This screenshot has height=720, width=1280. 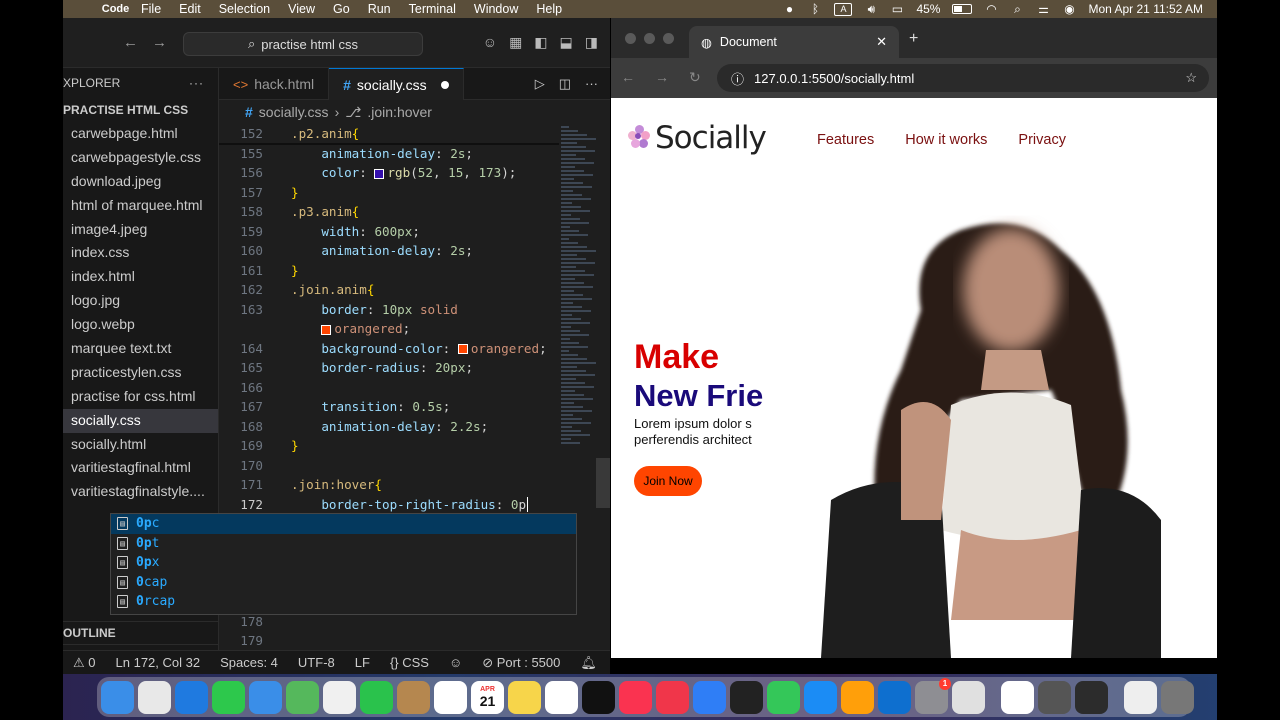 What do you see at coordinates (117, 697) in the screenshot?
I see `dock-finder-icon` at bounding box center [117, 697].